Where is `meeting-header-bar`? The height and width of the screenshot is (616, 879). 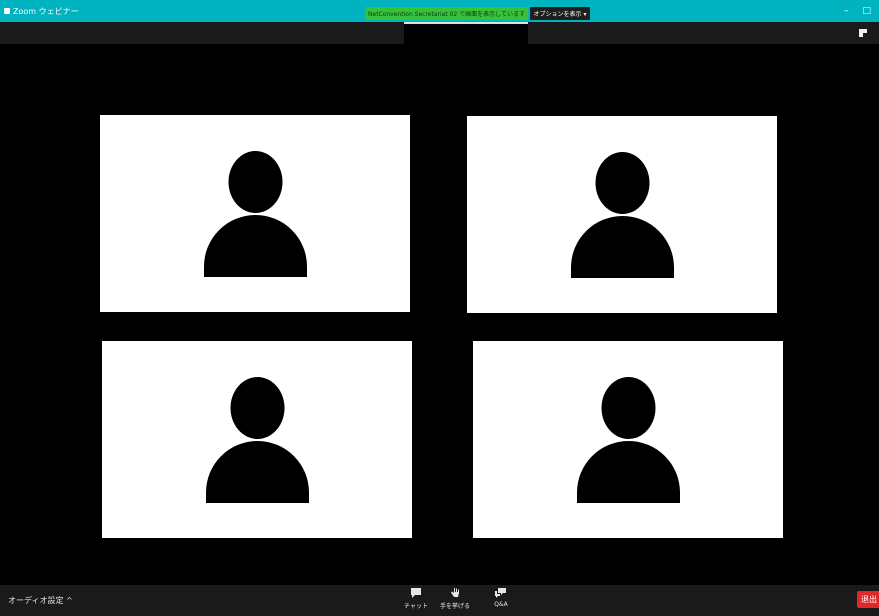
meeting-header-bar is located at coordinates (439, 33).